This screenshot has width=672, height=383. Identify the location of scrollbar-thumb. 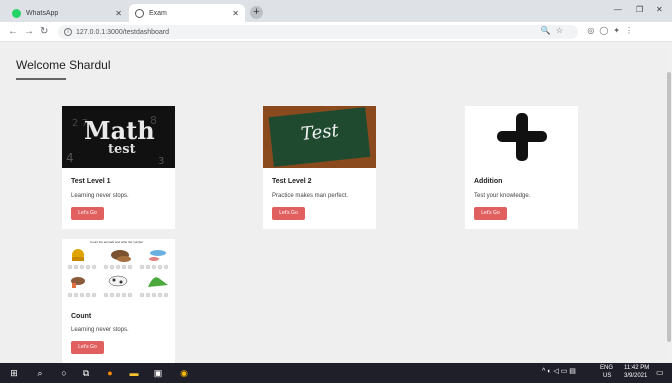
(669, 207).